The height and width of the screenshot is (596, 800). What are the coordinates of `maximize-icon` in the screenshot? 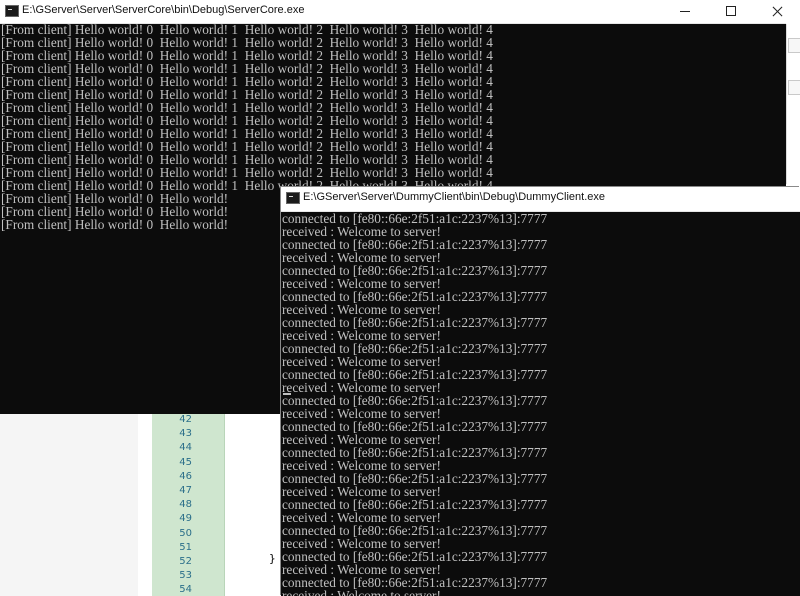 It's located at (731, 11).